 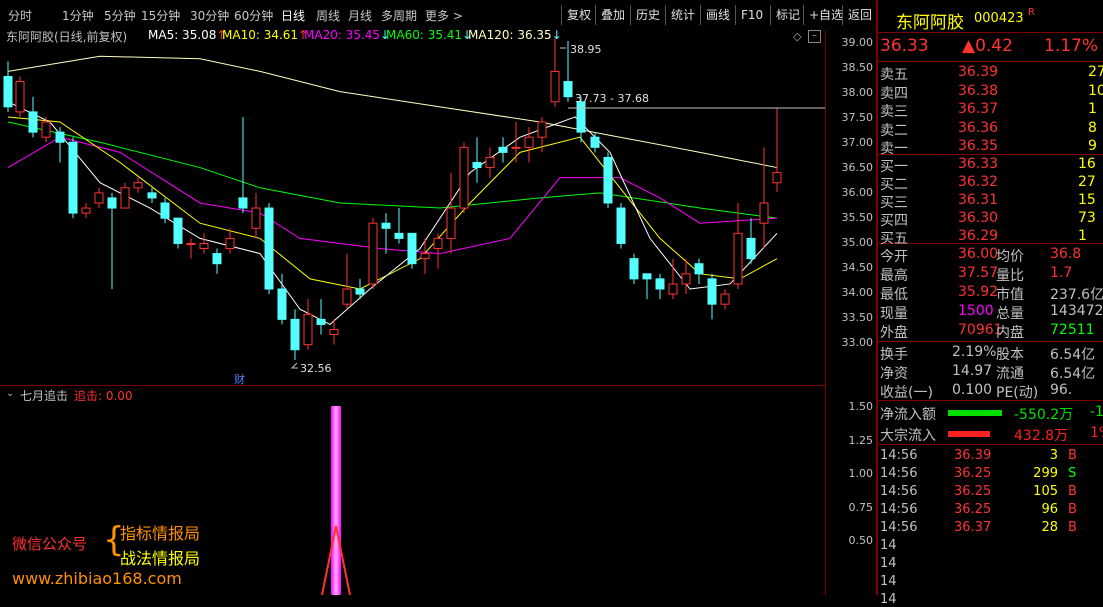 I want to click on tick-side: B, so click(x=1072, y=527).